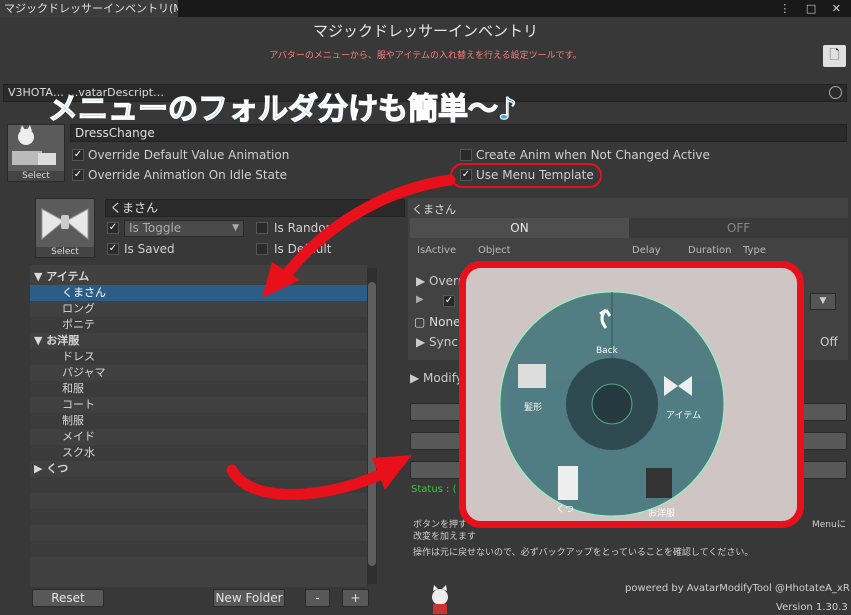 The width and height of the screenshot is (851, 615). Describe the element at coordinates (607, 351) in the screenshot. I see `radial-back-label: Back` at that location.